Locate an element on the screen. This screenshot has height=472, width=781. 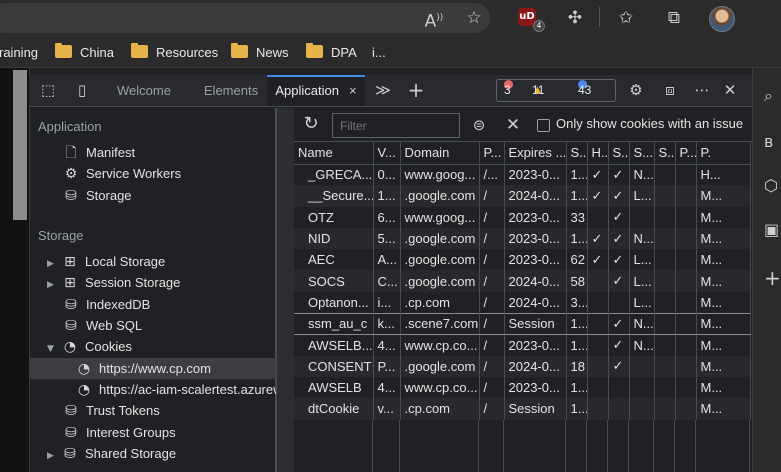
office-icon: ▣ is located at coordinates (772, 230).